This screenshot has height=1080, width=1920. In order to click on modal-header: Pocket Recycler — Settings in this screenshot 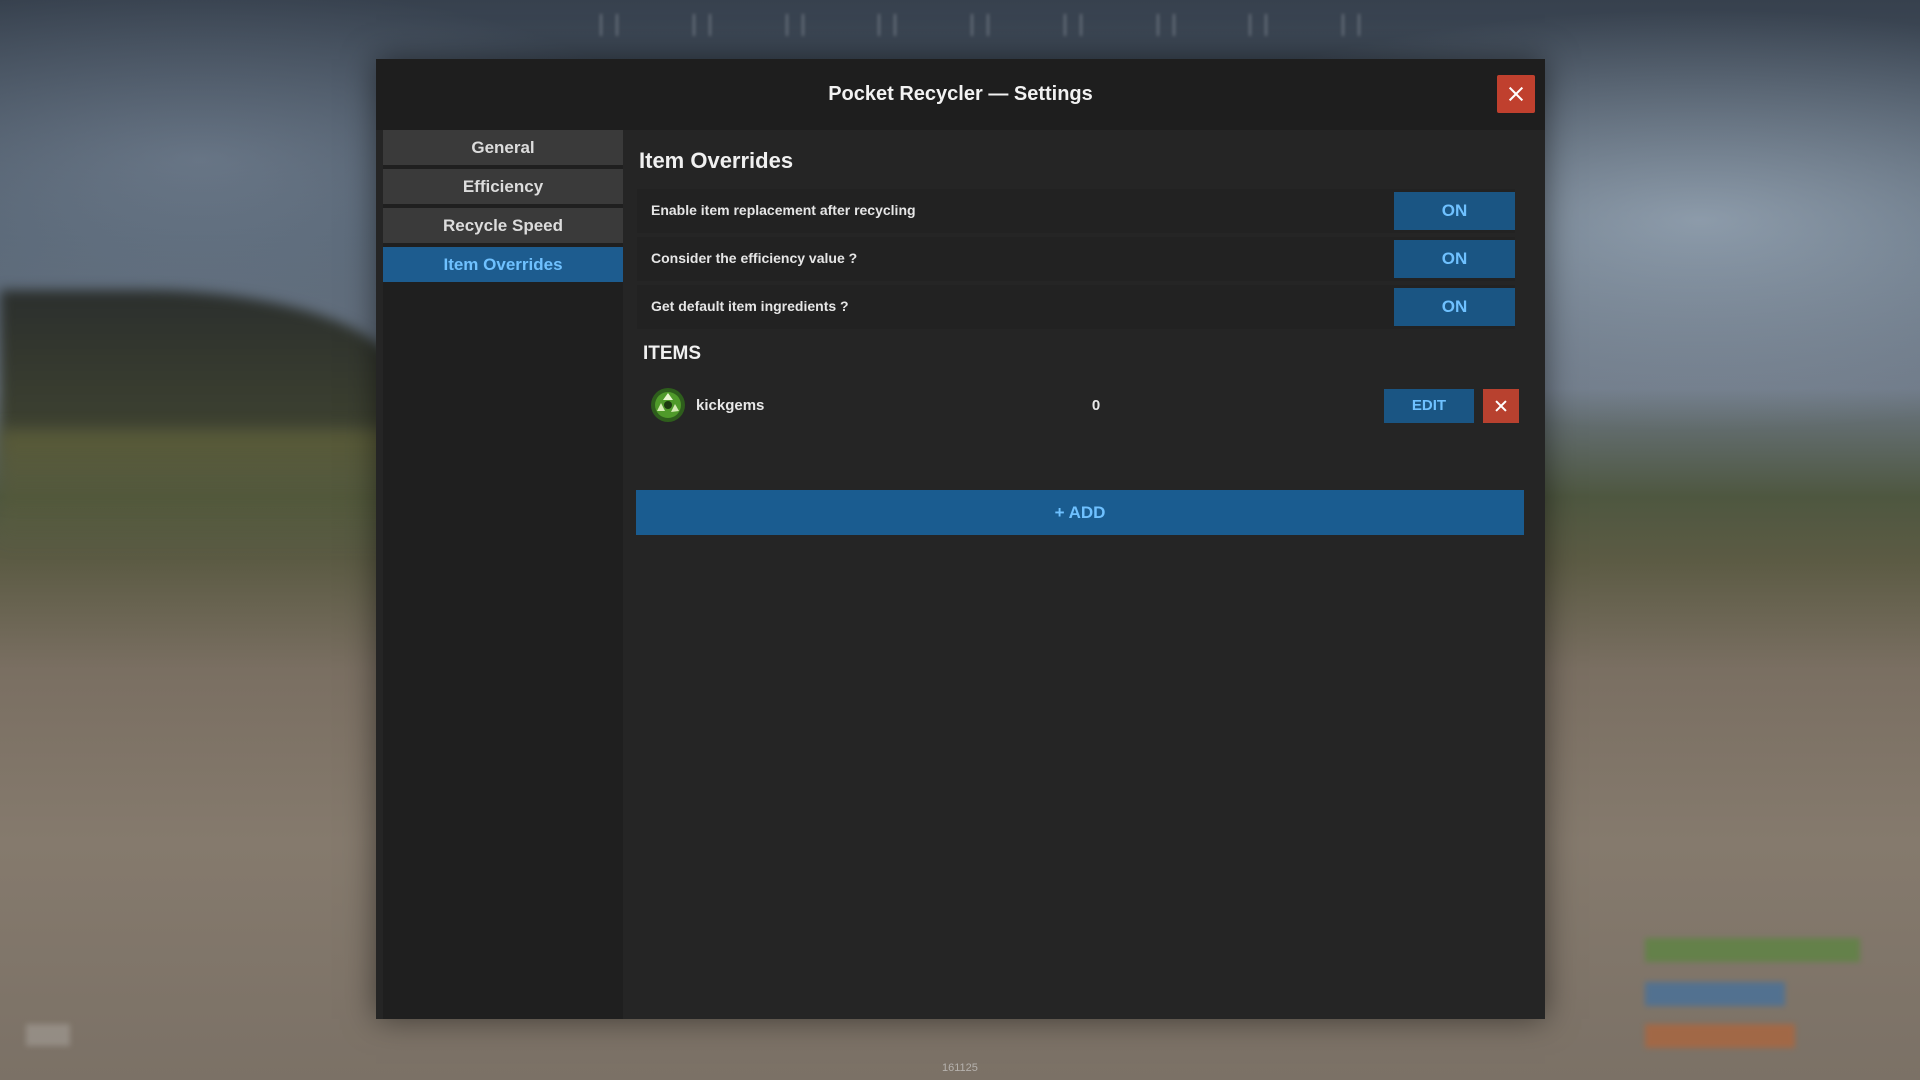, I will do `click(960, 94)`.